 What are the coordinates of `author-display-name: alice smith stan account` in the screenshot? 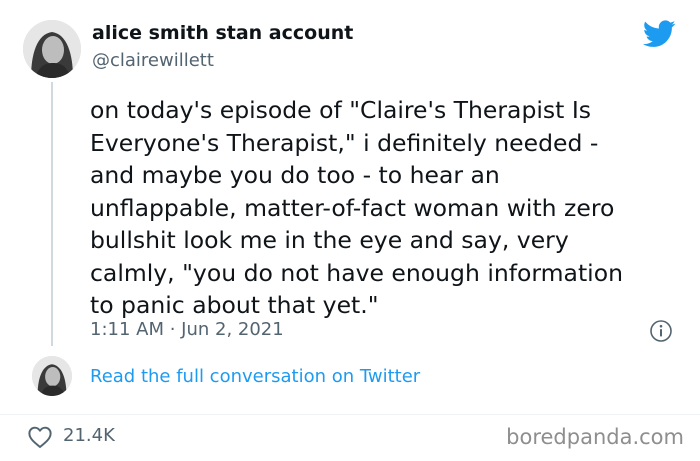 It's located at (222, 33).